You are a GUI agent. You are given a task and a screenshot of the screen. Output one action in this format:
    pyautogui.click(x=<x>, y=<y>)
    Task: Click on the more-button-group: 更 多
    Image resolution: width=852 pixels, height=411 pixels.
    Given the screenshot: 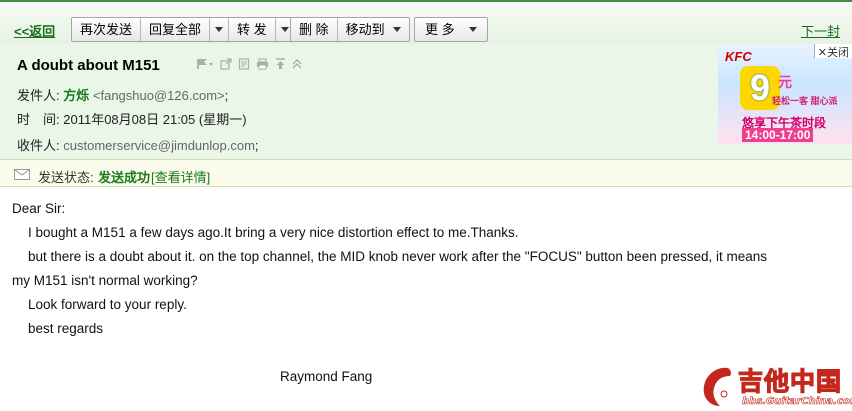 What is the action you would take?
    pyautogui.click(x=451, y=29)
    